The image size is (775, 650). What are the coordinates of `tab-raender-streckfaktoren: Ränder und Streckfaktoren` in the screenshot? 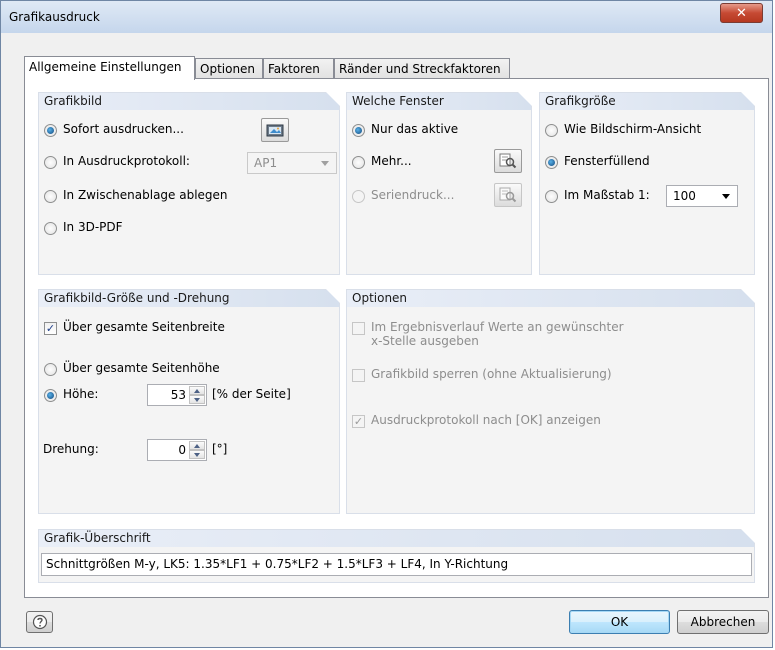 It's located at (422, 69).